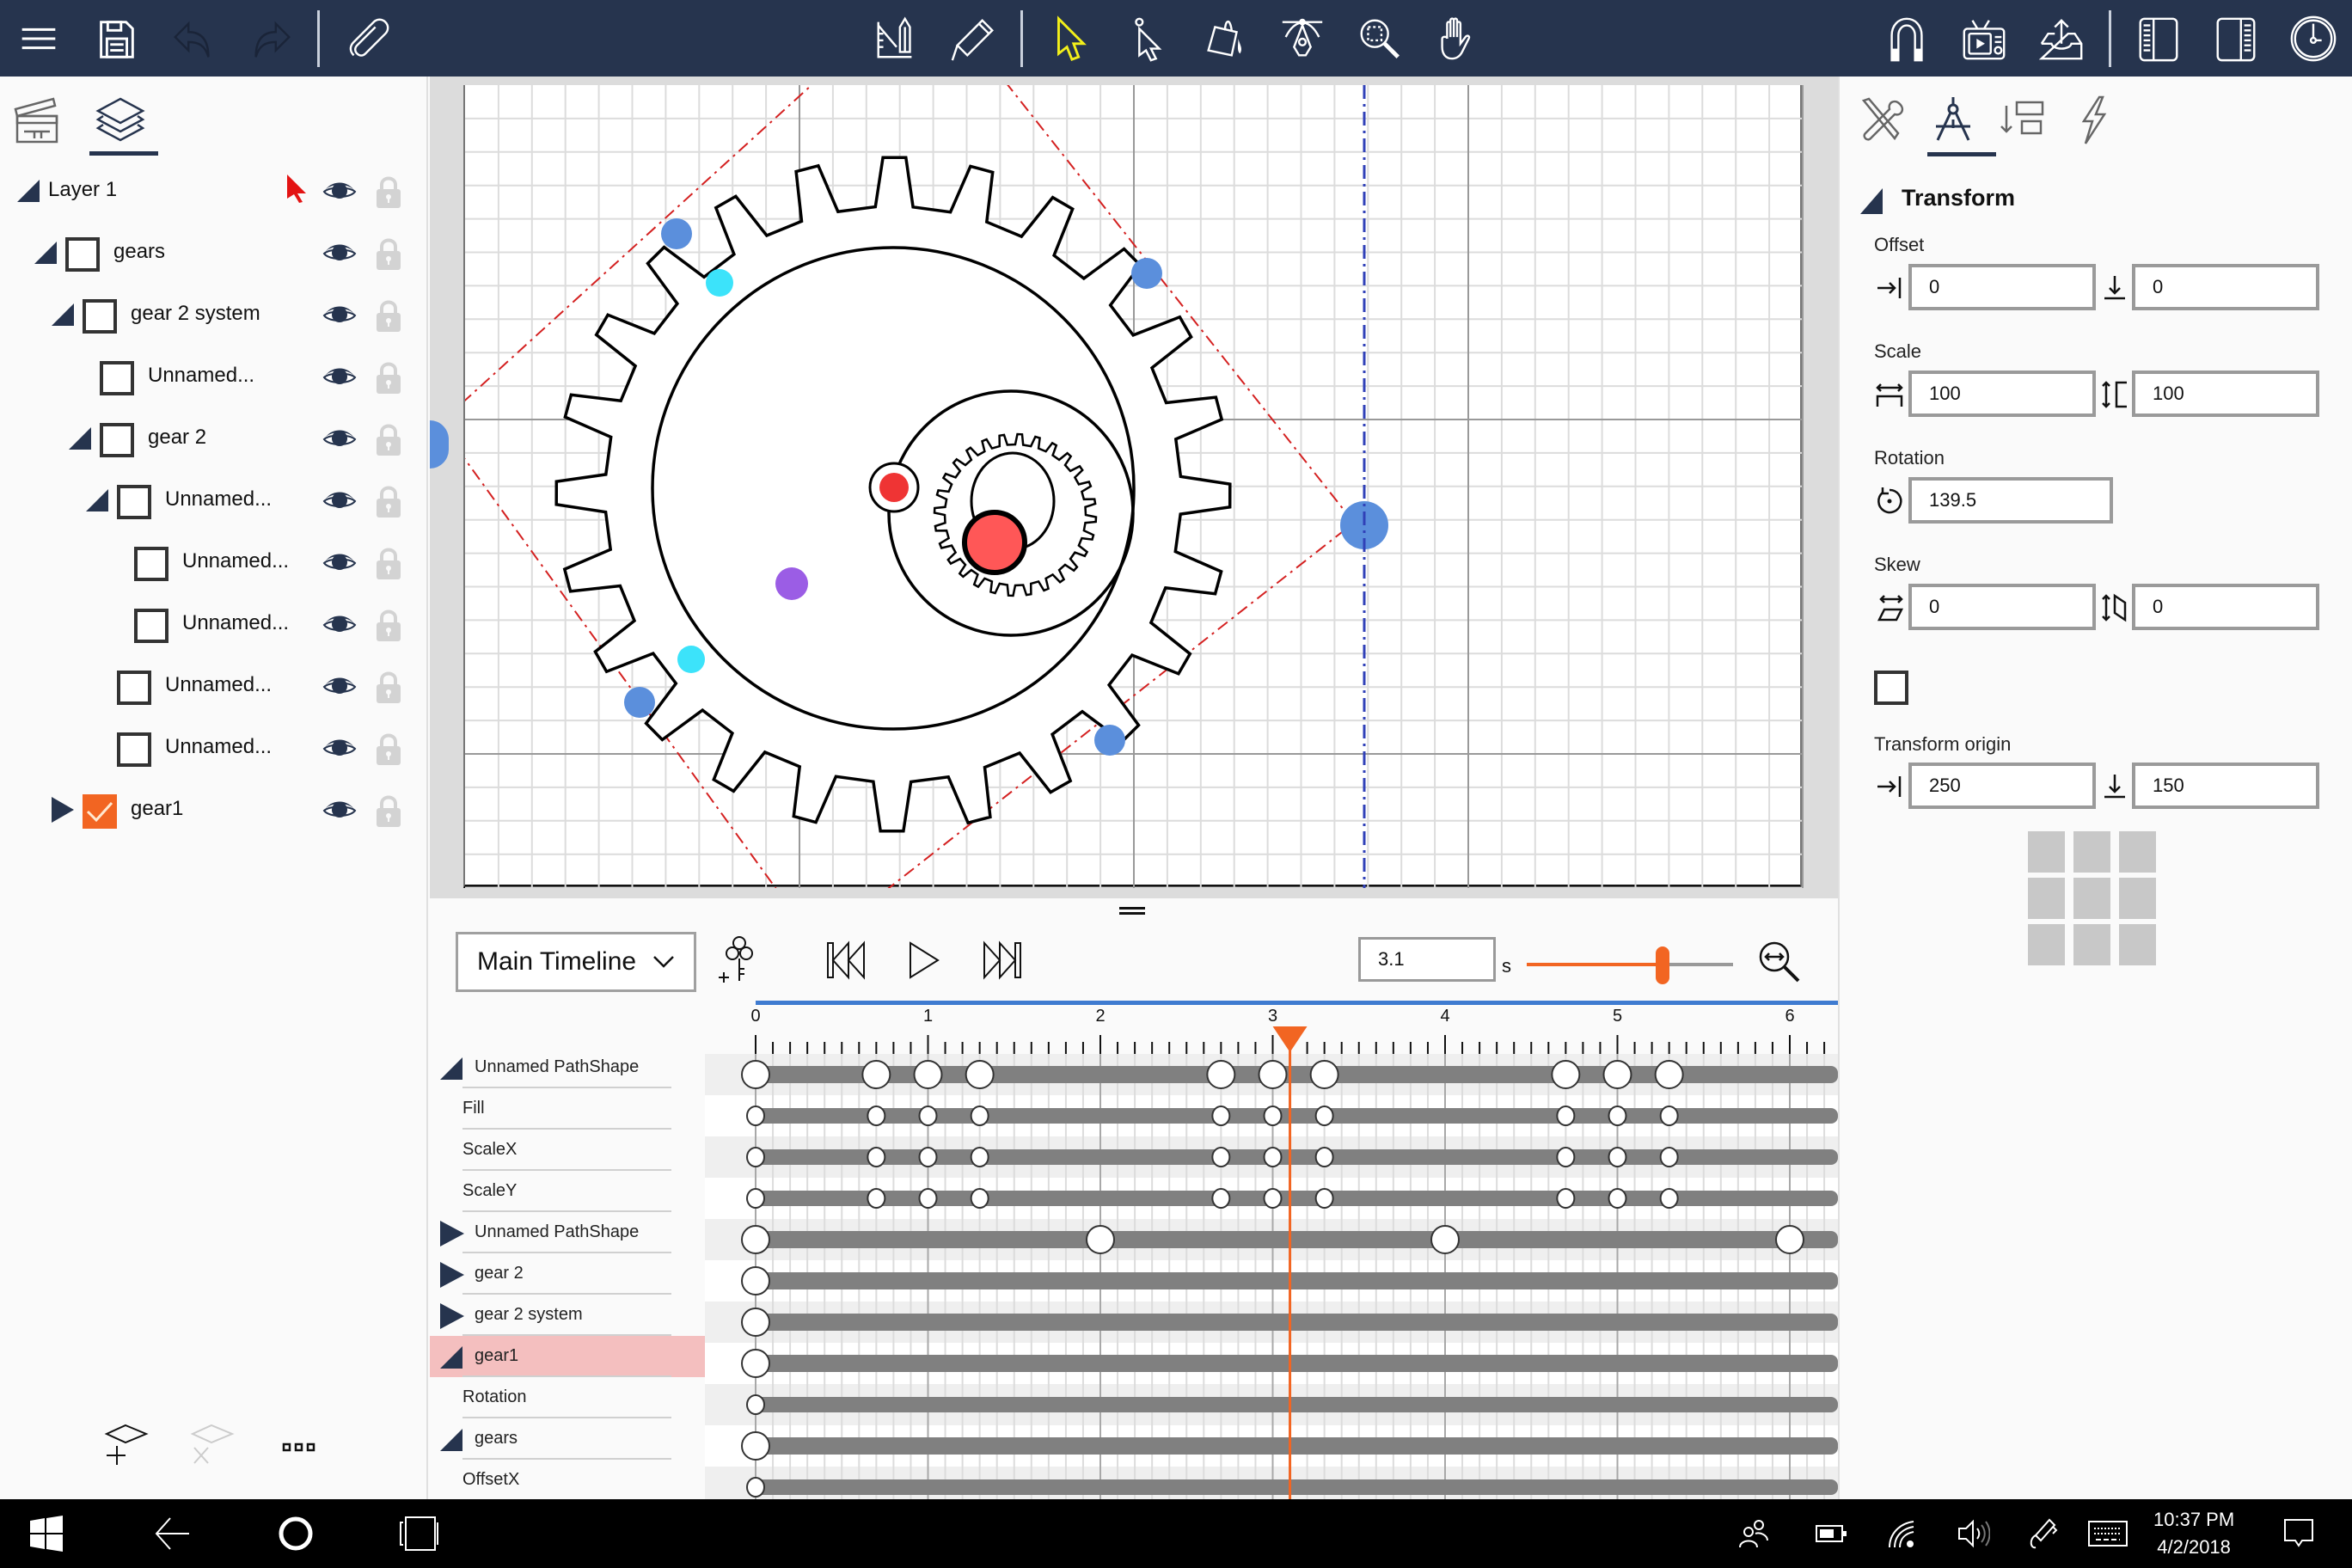  Describe the element at coordinates (1953, 119) in the screenshot. I see `transform-tab` at that location.